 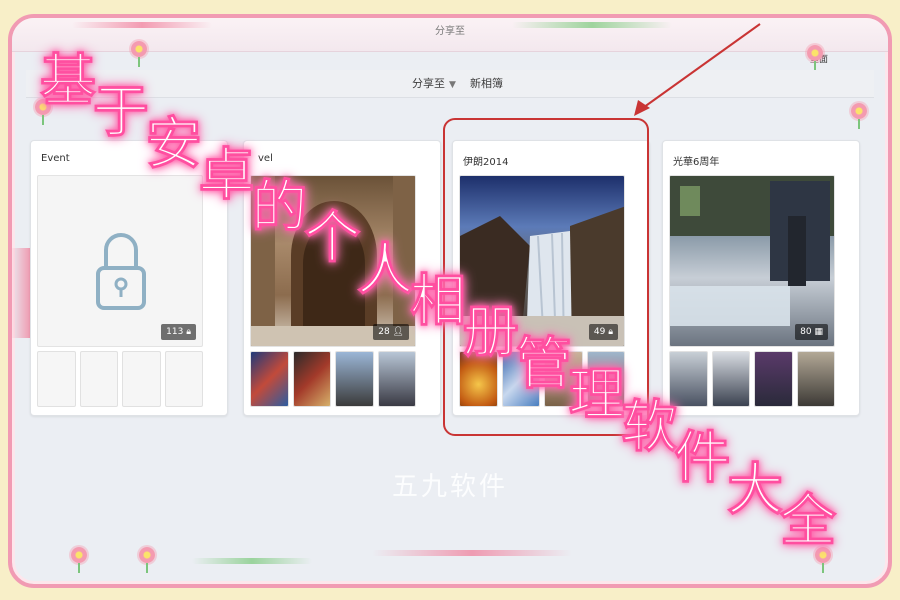 What do you see at coordinates (265, 158) in the screenshot?
I see `album-title: vel` at bounding box center [265, 158].